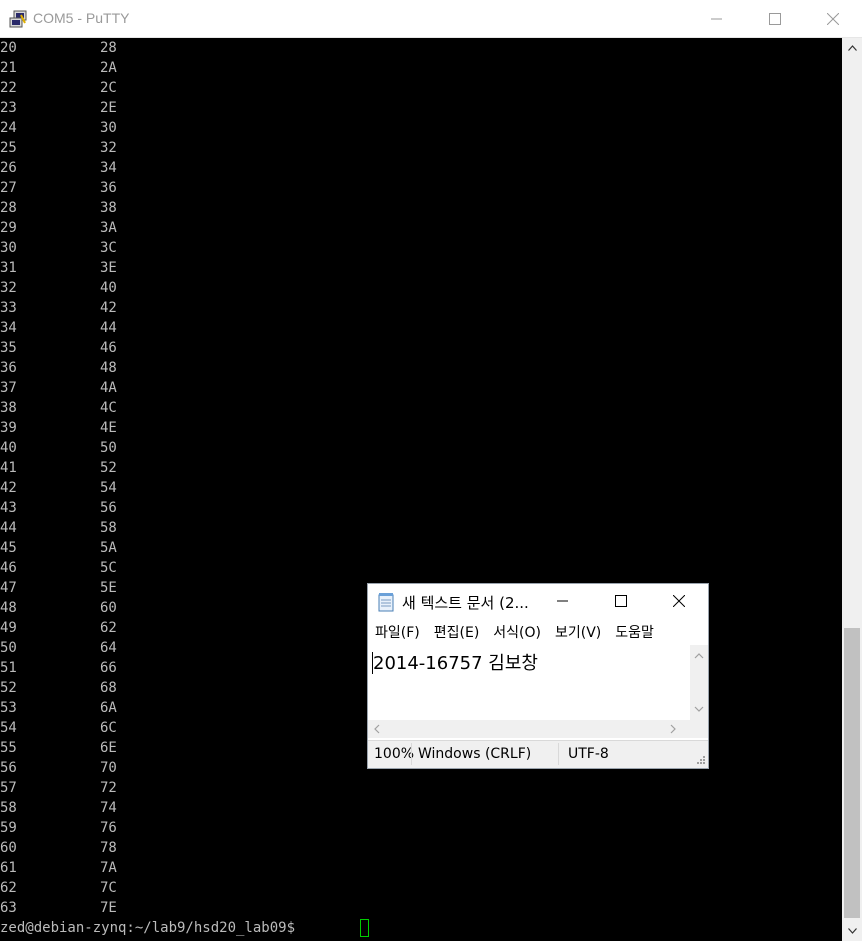  What do you see at coordinates (100, 668) in the screenshot?
I see `terminal-line: 51 66` at bounding box center [100, 668].